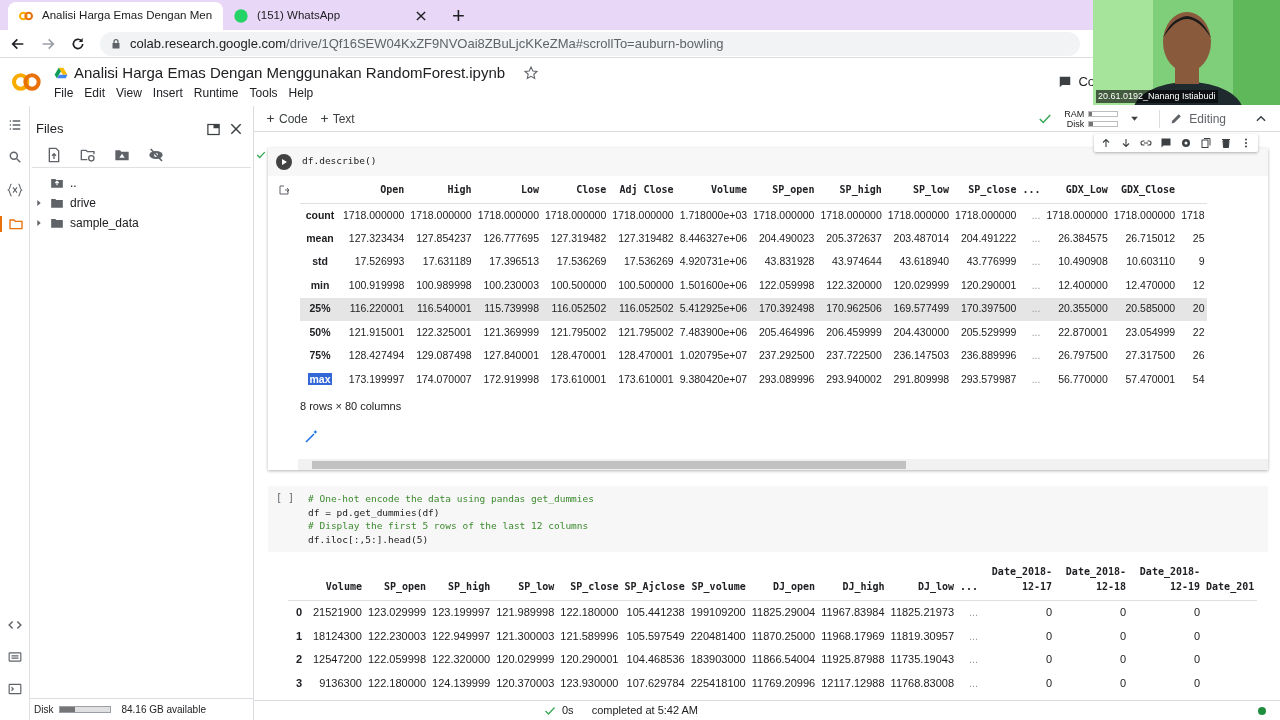 The image size is (1280, 720). Describe the element at coordinates (95, 93) in the screenshot. I see `menu-item: Edit` at that location.